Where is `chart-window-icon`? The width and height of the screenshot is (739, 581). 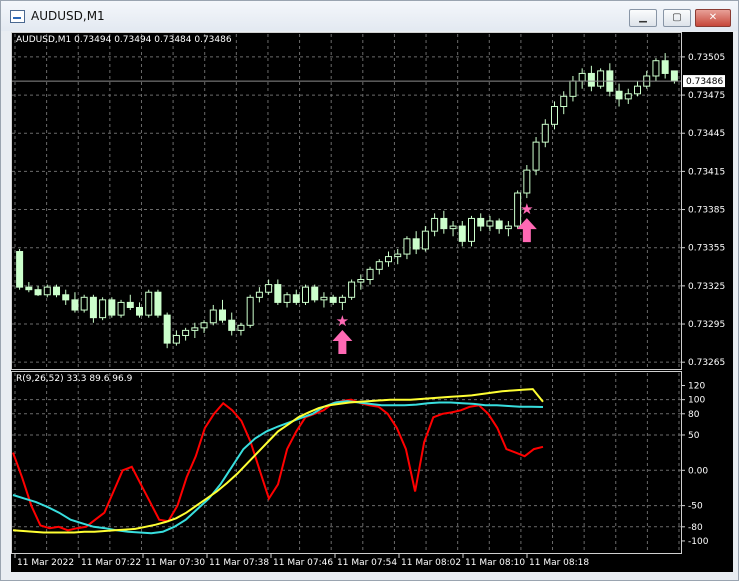 chart-window-icon is located at coordinates (17, 16).